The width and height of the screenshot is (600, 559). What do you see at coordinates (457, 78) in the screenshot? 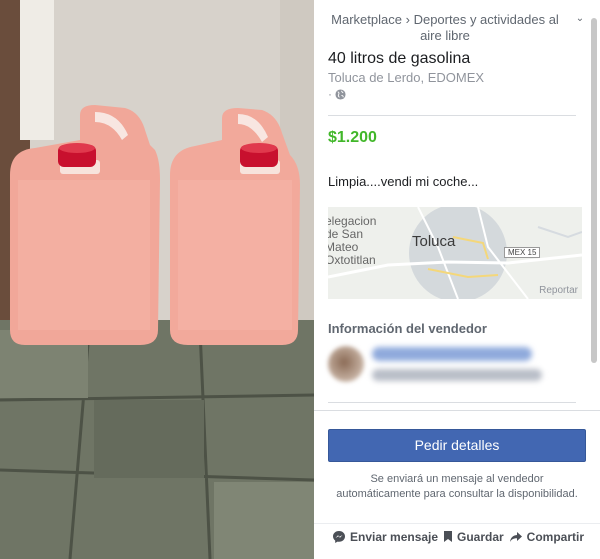
I see `listing-location: Toluca de Lerdo, EDOMEX` at bounding box center [457, 78].